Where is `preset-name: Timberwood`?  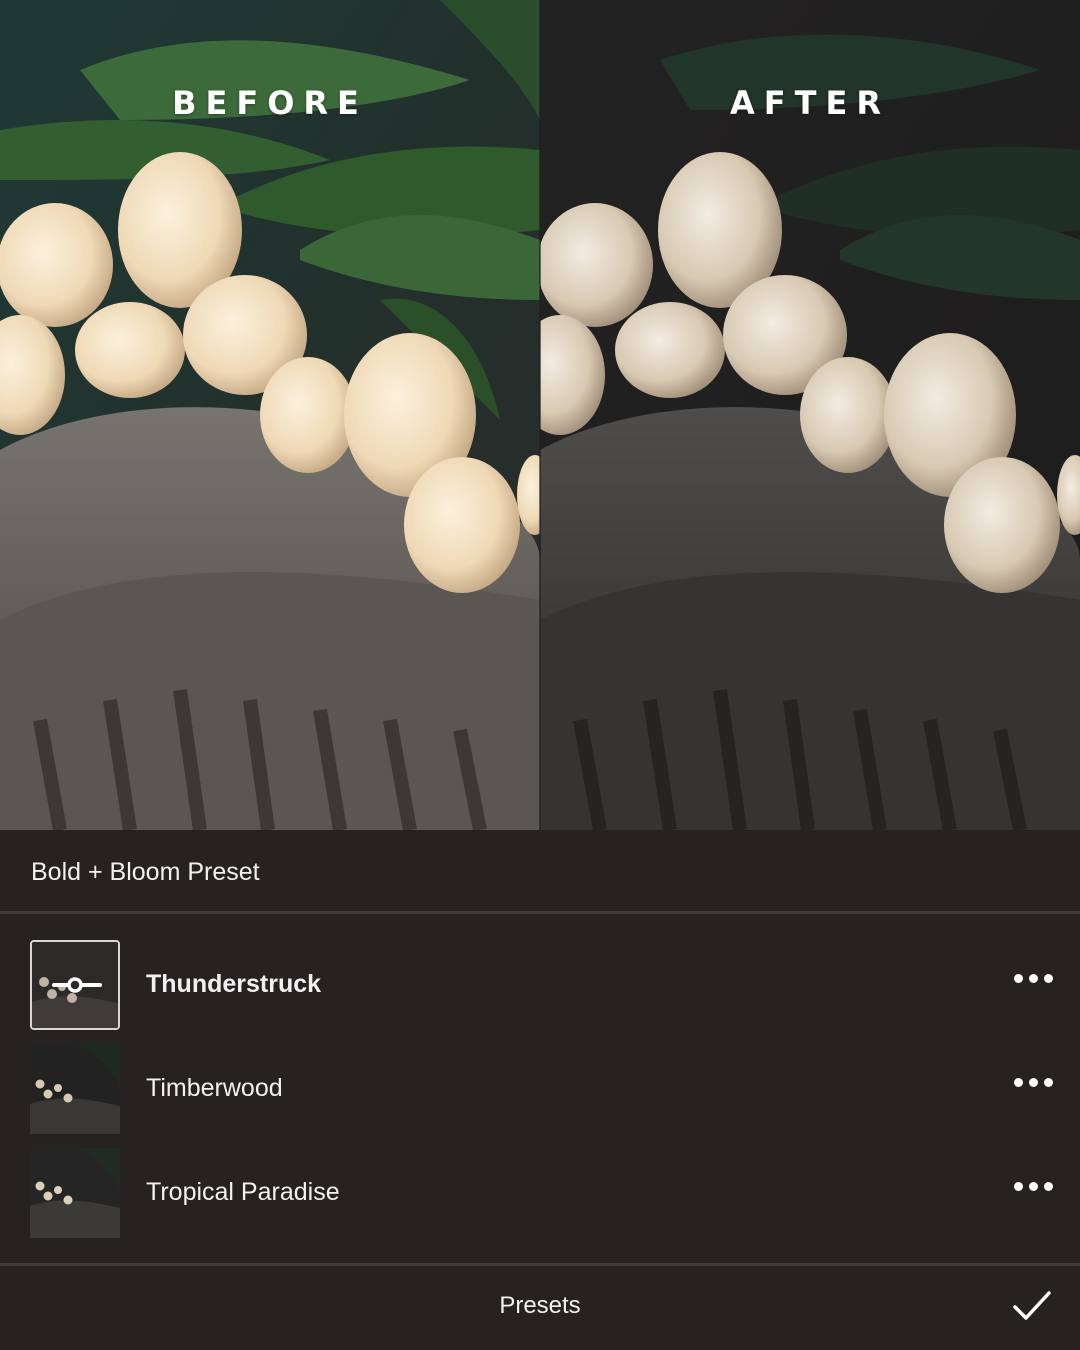 preset-name: Timberwood is located at coordinates (214, 1088).